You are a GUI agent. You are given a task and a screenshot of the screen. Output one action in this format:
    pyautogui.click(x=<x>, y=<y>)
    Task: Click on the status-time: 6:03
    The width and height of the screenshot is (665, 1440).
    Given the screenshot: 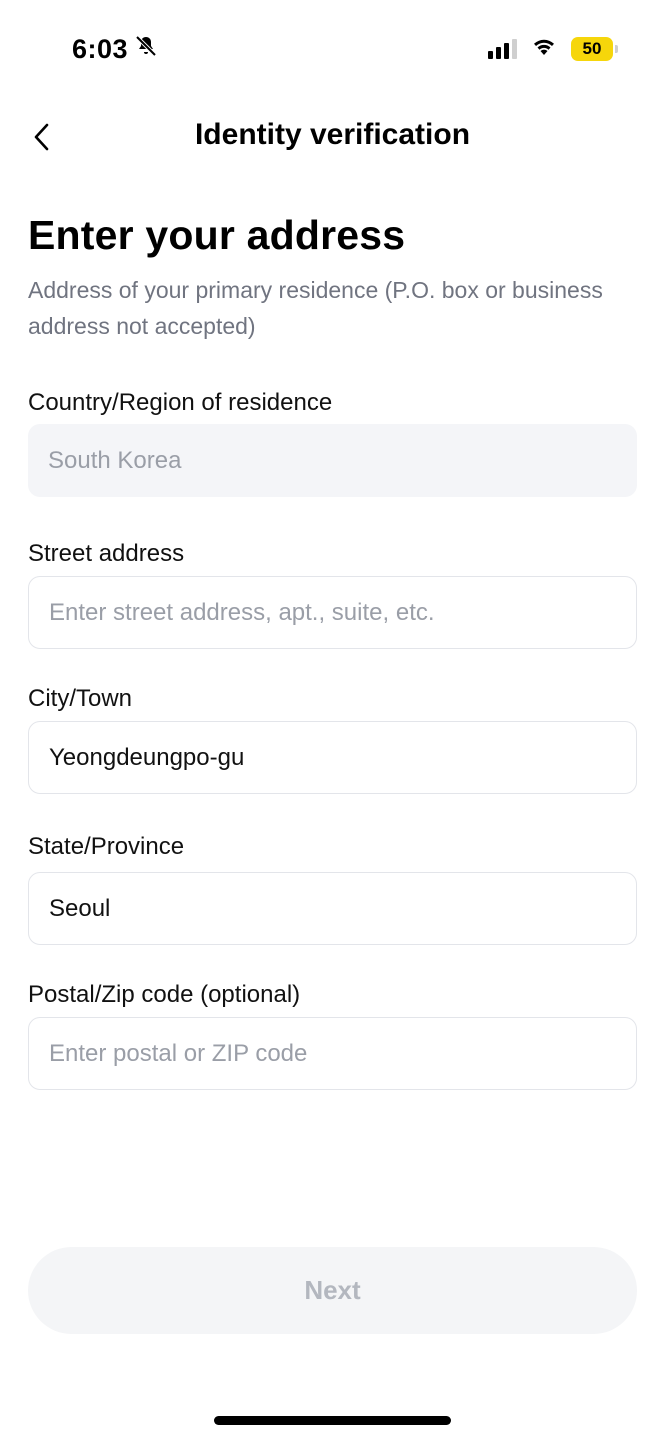 What is the action you would take?
    pyautogui.click(x=115, y=49)
    